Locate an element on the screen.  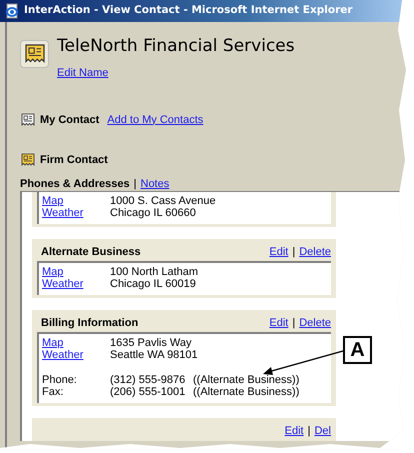
address-line: 1635 Pavlis Way is located at coordinates (151, 342).